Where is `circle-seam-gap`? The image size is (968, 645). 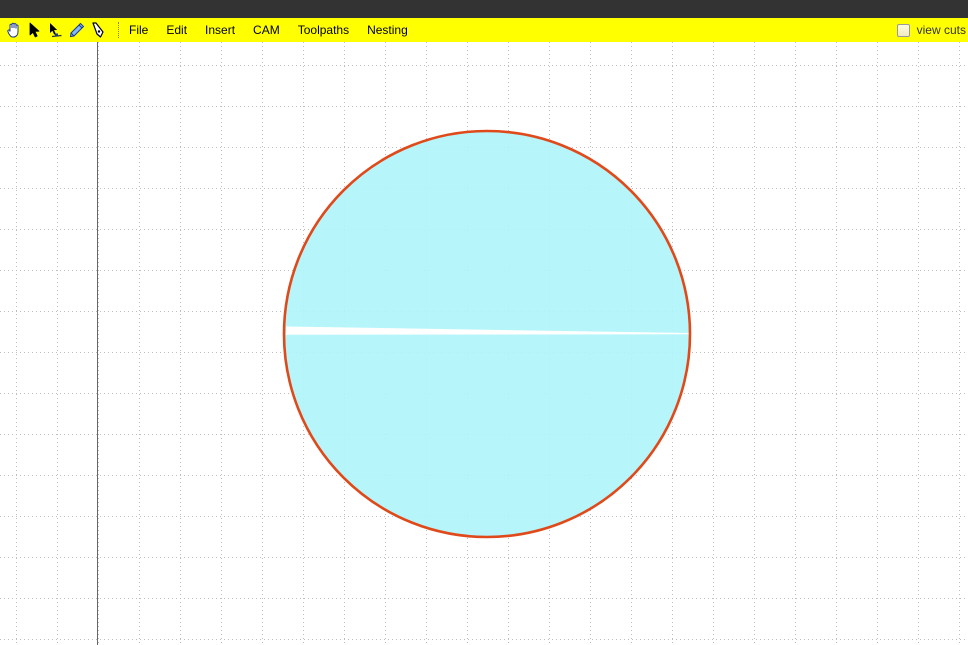 circle-seam-gap is located at coordinates (488, 330).